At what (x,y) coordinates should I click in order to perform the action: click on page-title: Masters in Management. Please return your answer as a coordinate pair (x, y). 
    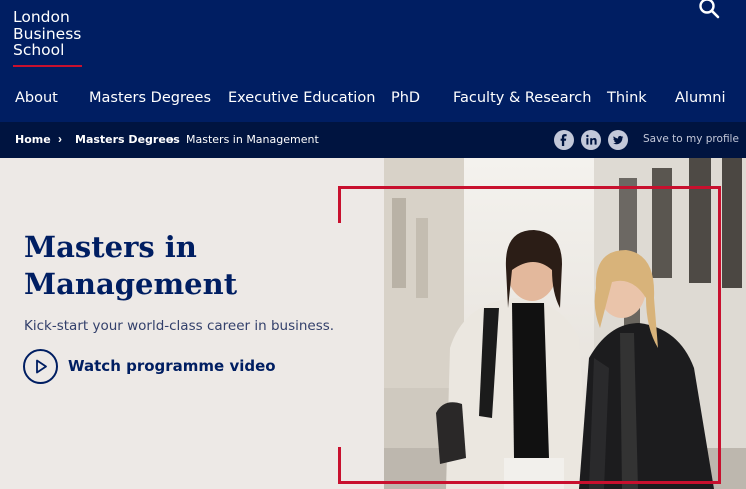
    Looking at the image, I should click on (130, 266).